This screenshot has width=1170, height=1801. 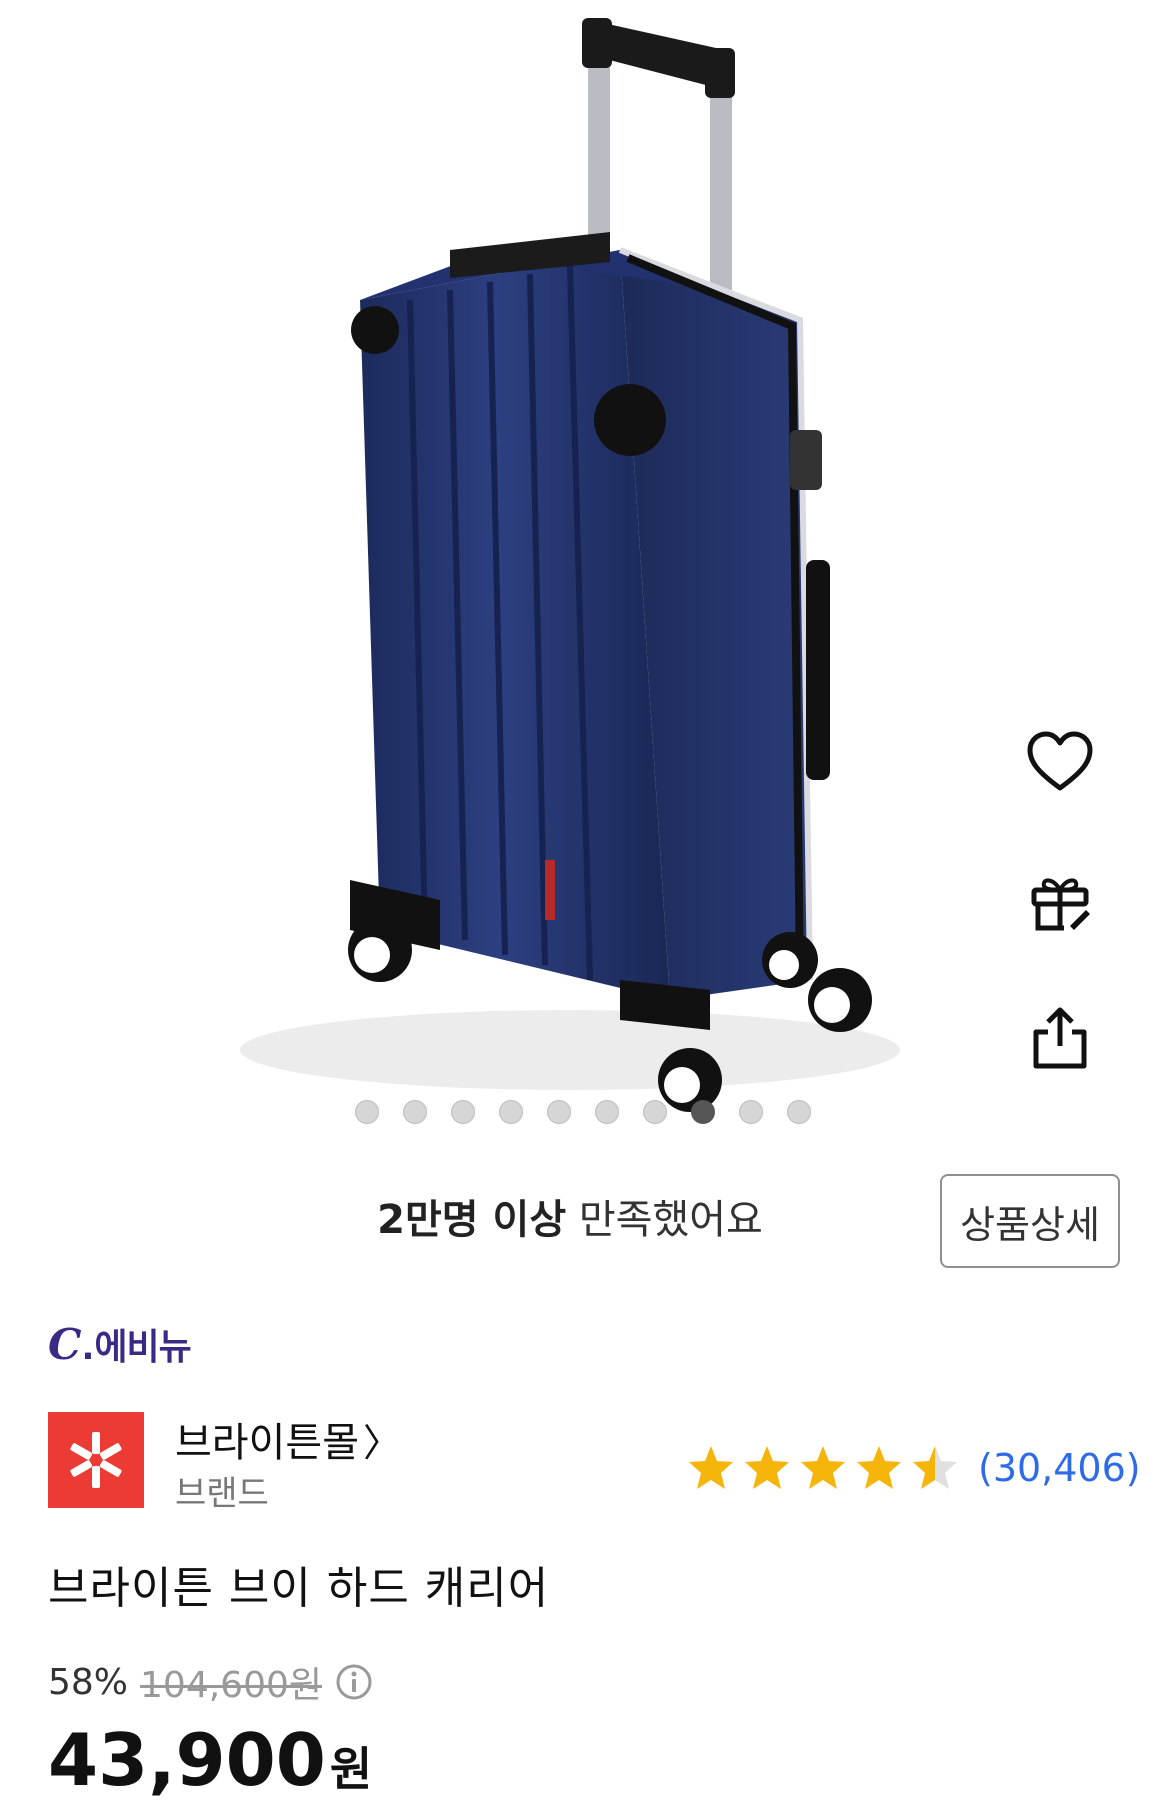 What do you see at coordinates (472, 1220) in the screenshot?
I see `satisfaction-bold: 2만명 이상` at bounding box center [472, 1220].